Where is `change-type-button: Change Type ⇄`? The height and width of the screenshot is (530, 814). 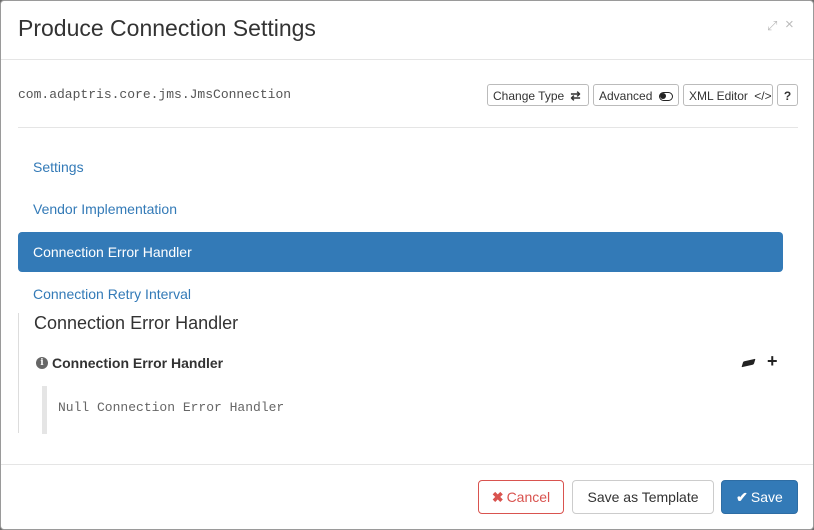
change-type-button: Change Type ⇄ is located at coordinates (538, 95).